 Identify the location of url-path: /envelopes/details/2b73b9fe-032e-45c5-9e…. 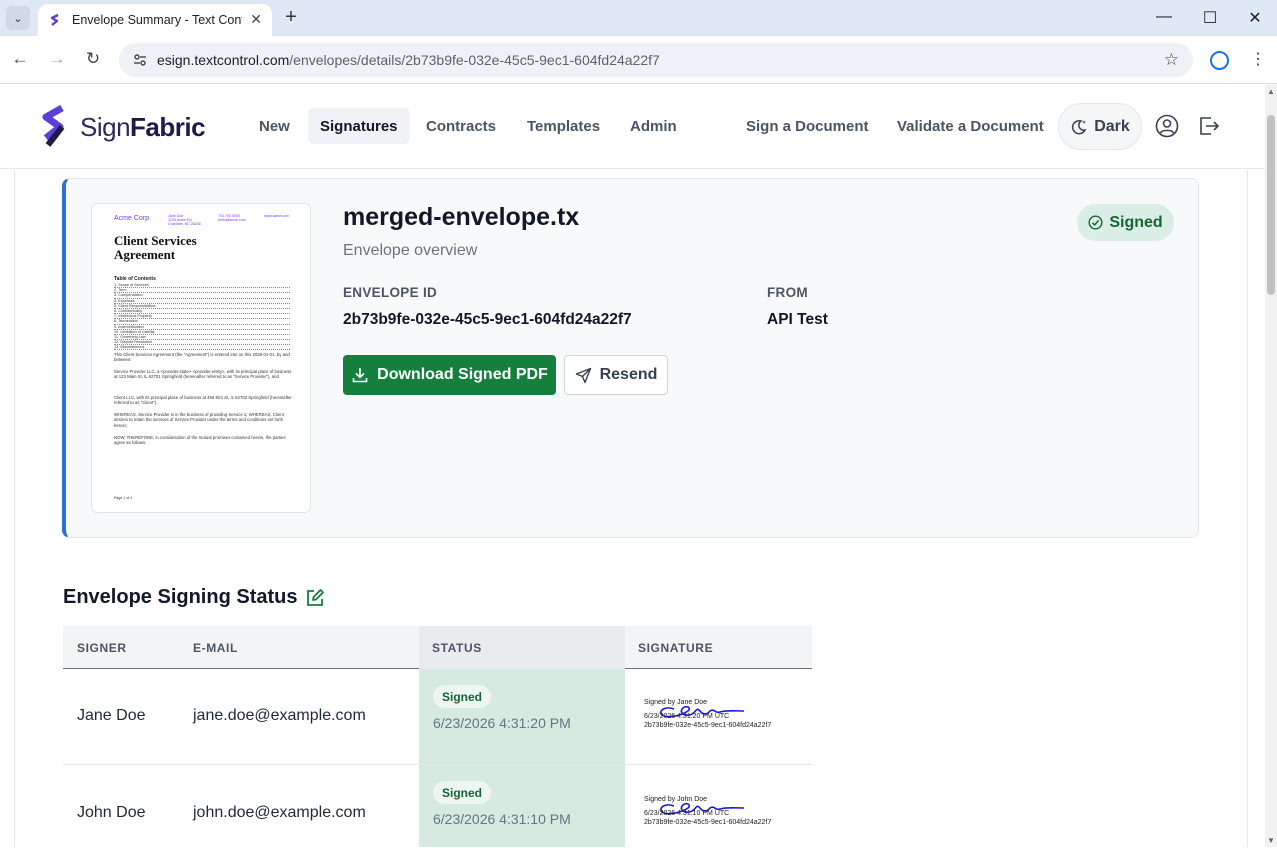
(474, 60).